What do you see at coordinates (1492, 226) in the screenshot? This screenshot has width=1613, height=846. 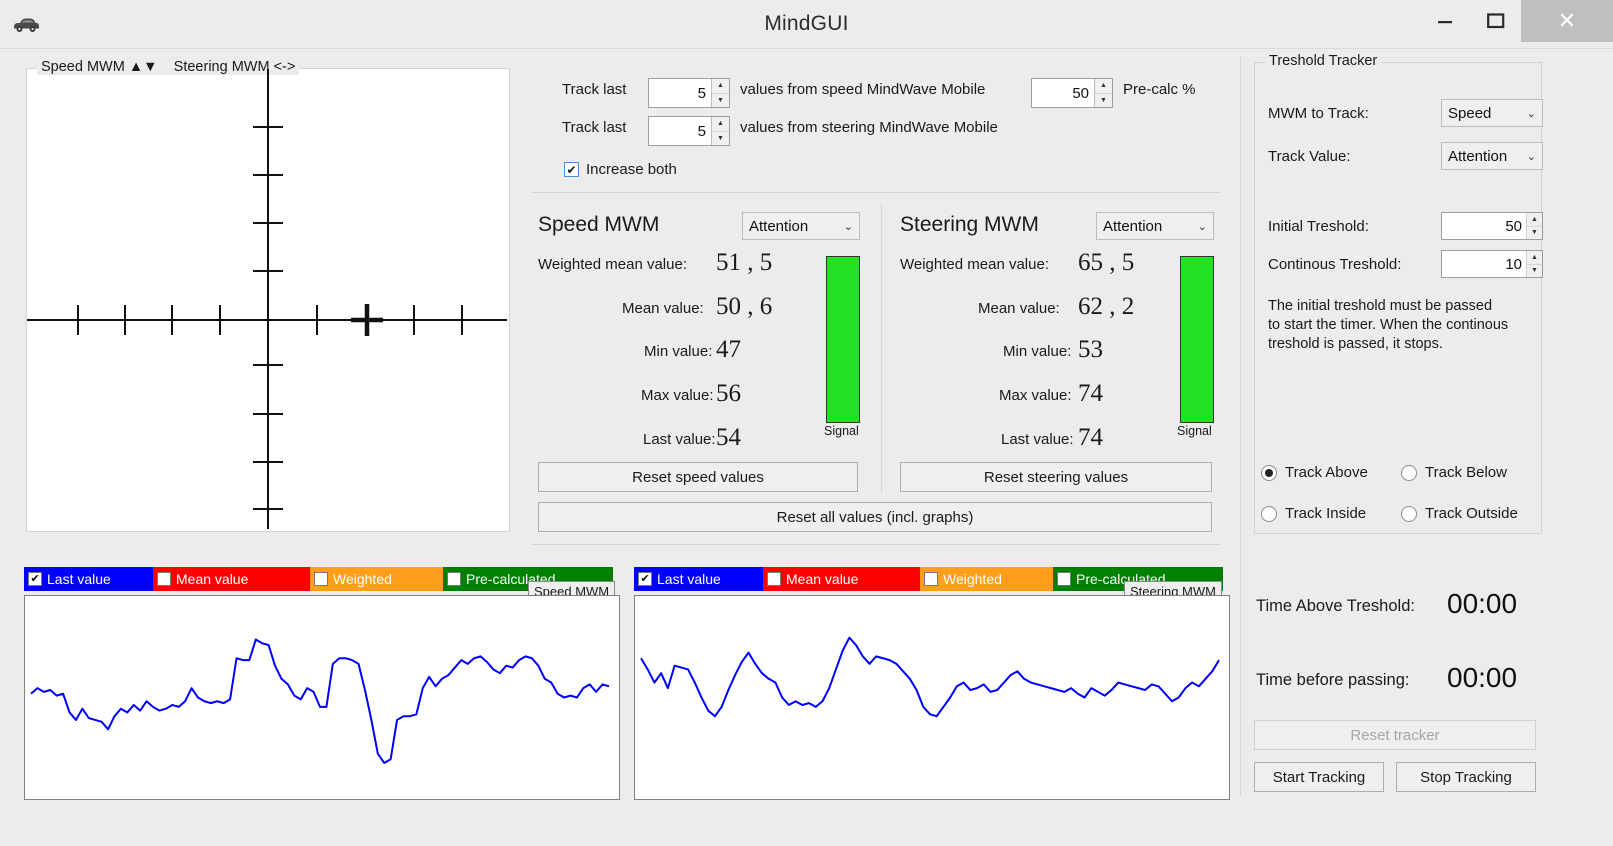 I see `initial-threshold-input: 50 ▲ ▼` at bounding box center [1492, 226].